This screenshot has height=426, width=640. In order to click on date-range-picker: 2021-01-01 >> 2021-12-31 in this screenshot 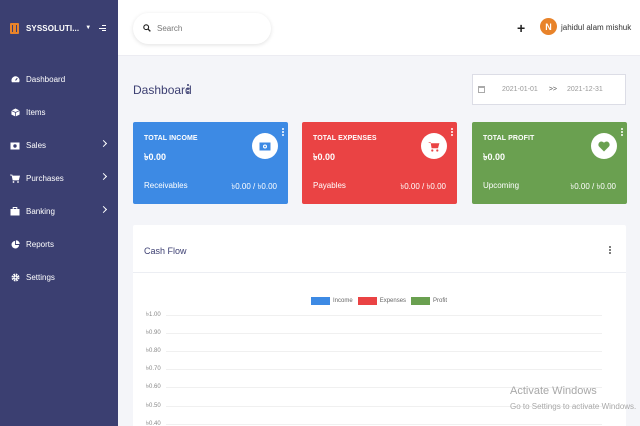, I will do `click(549, 89)`.